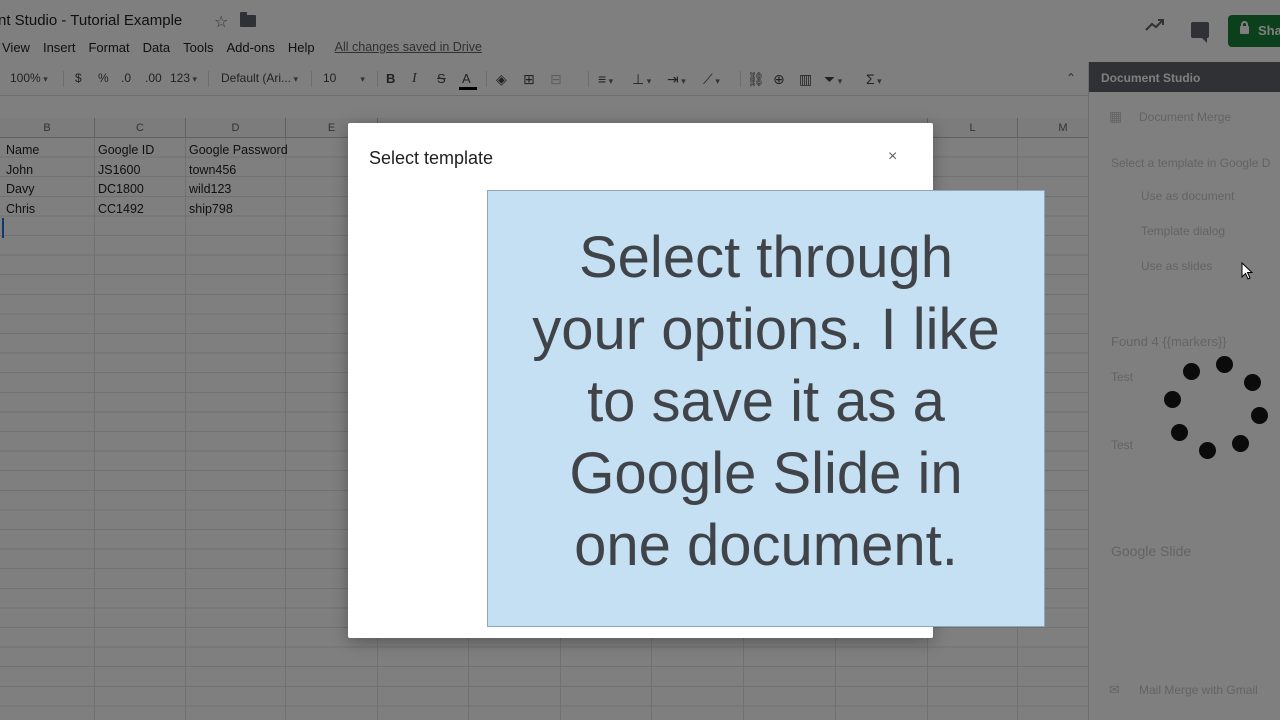  Describe the element at coordinates (1213, 407) in the screenshot. I see `loading-spinner` at that location.